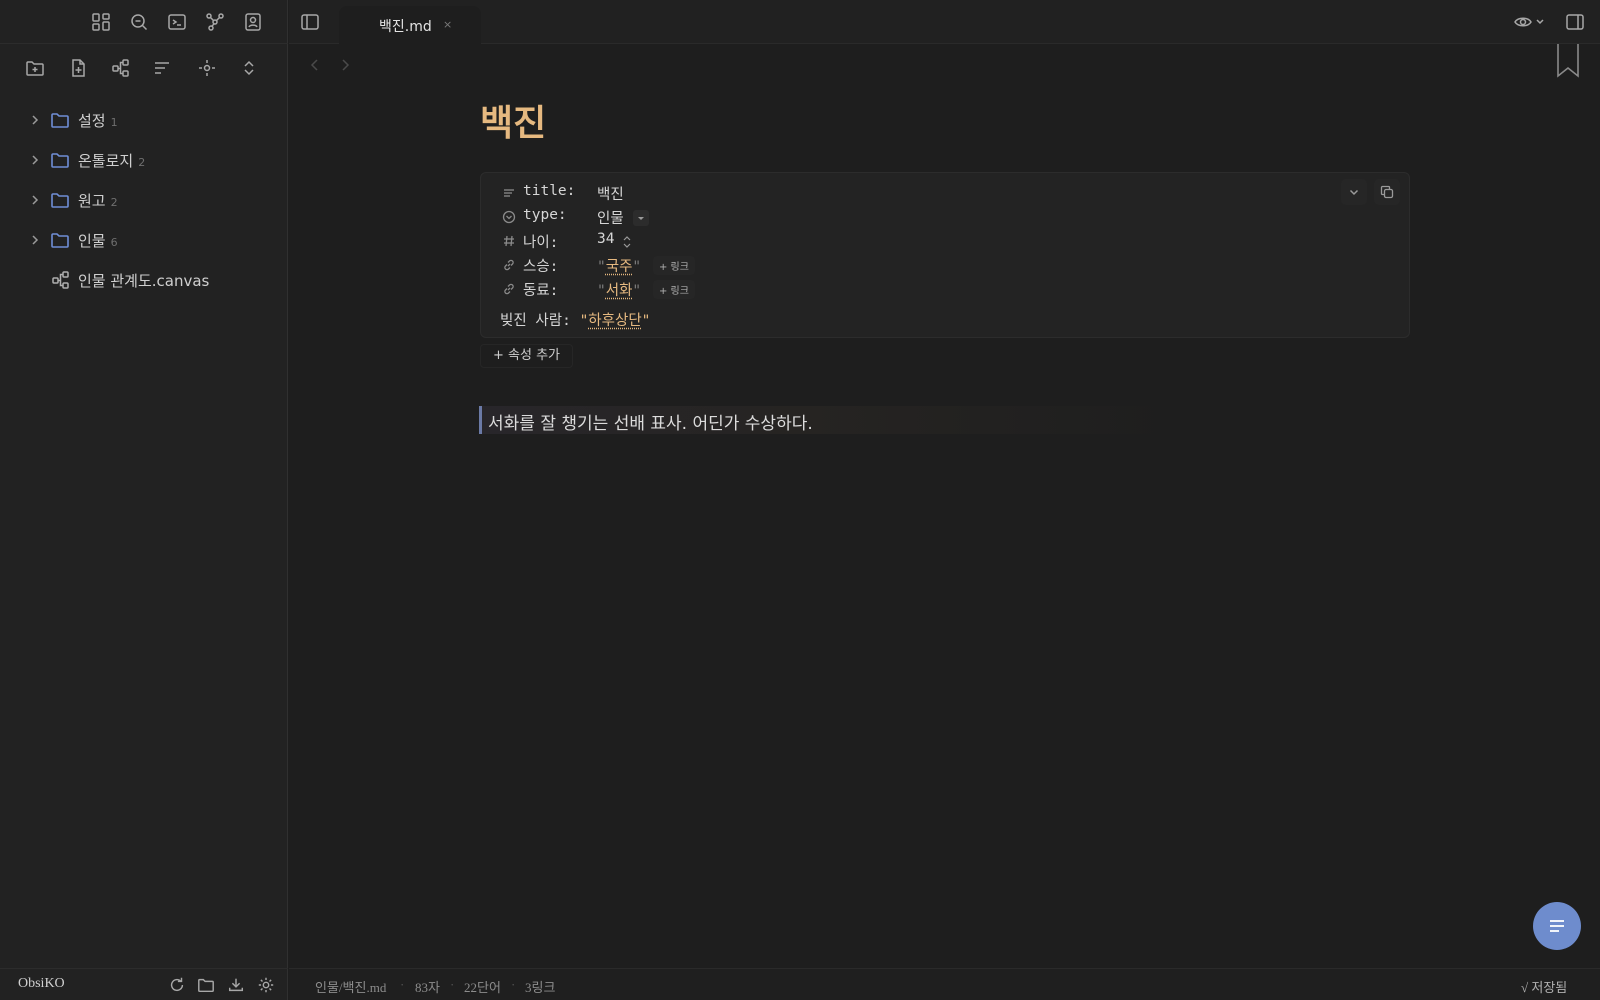 Image resolution: width=1600 pixels, height=1000 pixels. Describe the element at coordinates (144, 200) in the screenshot. I see `tree-folder-manuscript: 원고 2` at that location.